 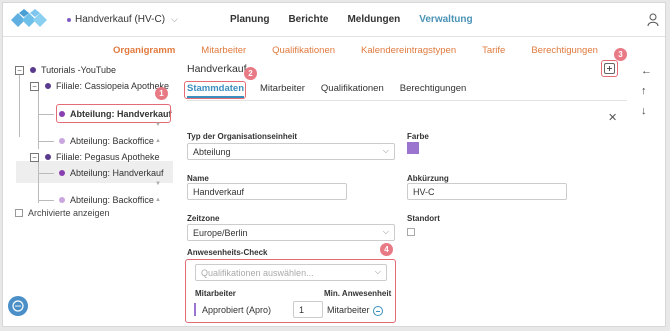 What do you see at coordinates (423, 218) in the screenshot?
I see `standort-label: Standort` at bounding box center [423, 218].